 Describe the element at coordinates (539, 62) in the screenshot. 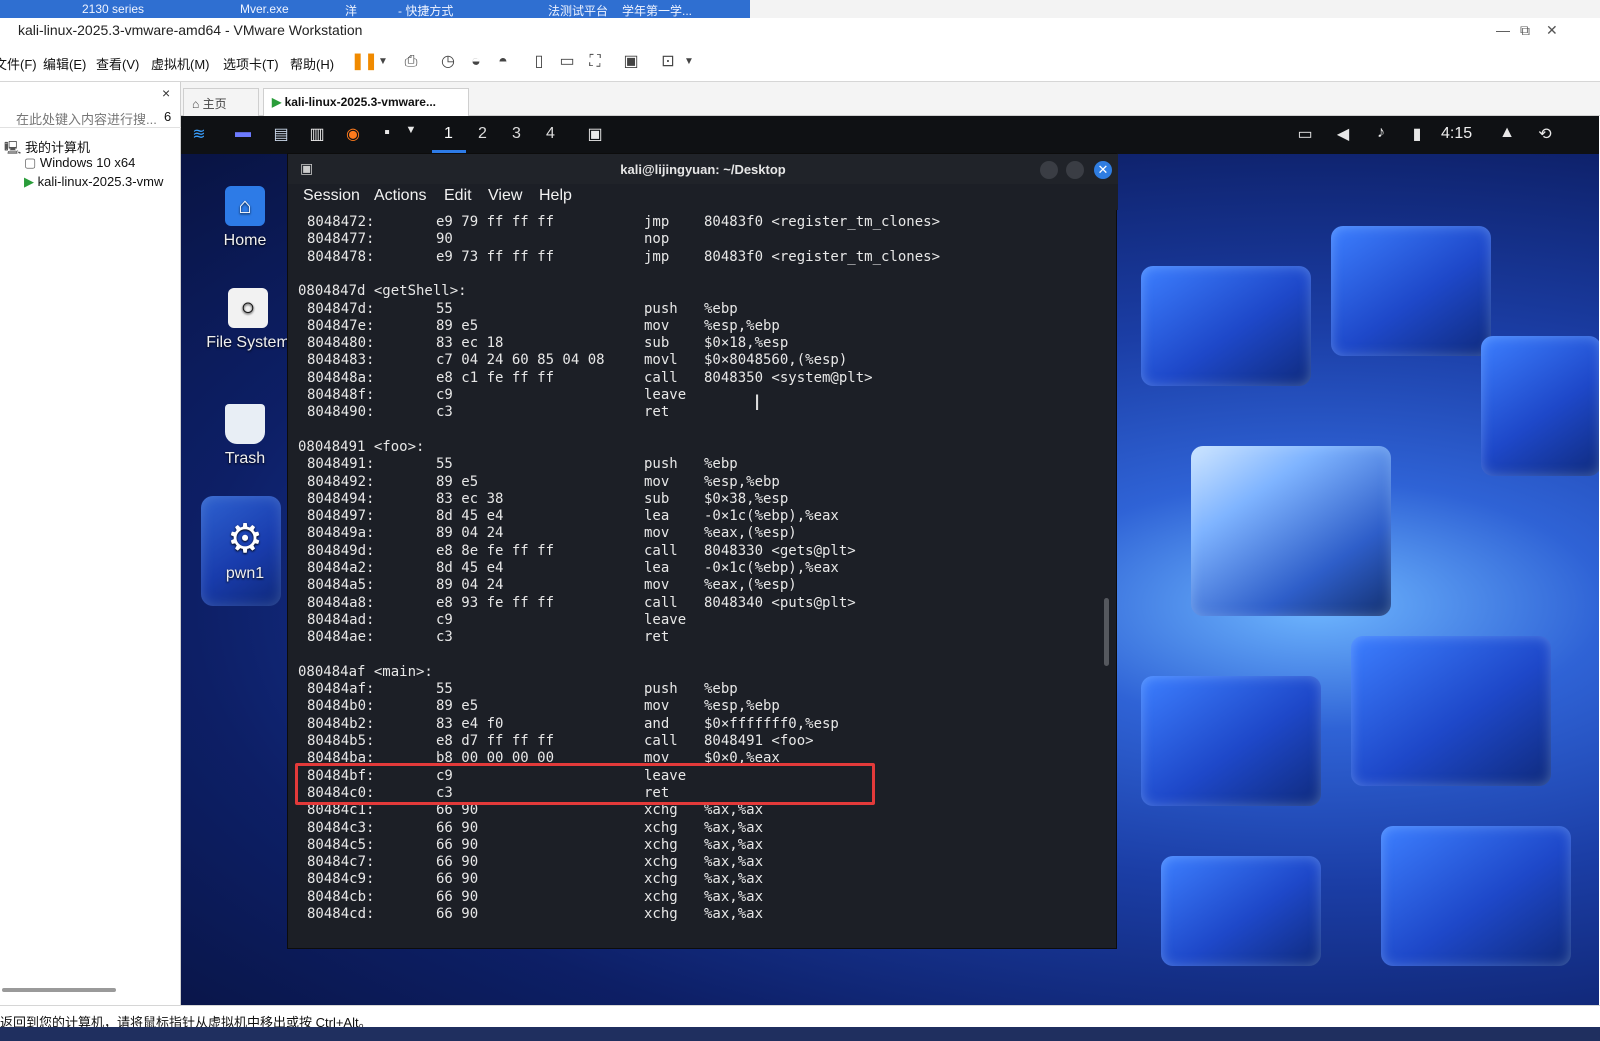

I see `sidebar-toggle-icon: ▯` at that location.